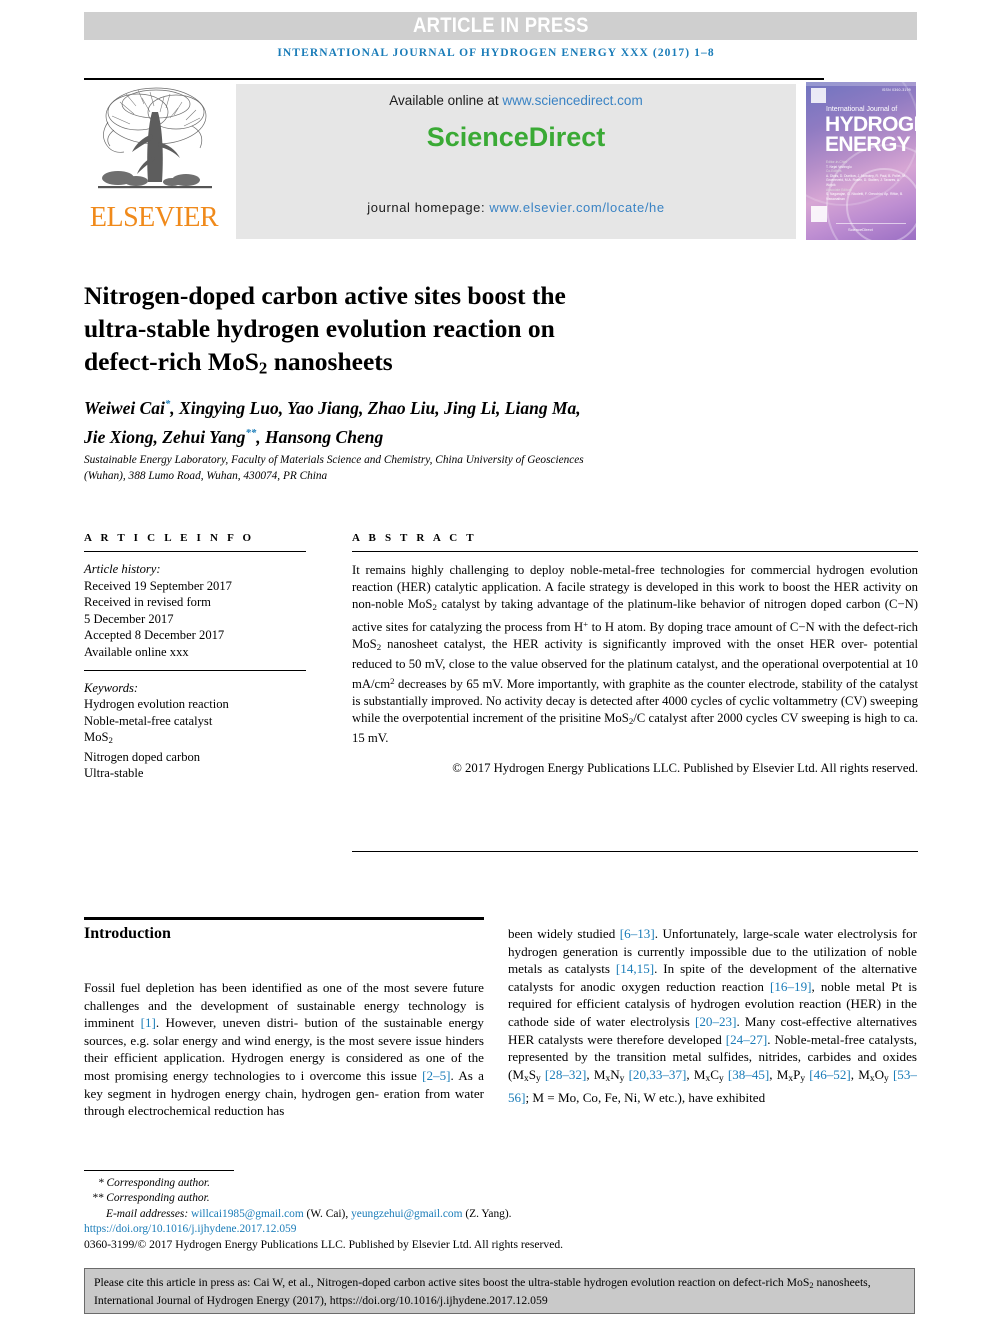 The image size is (992, 1323). I want to click on article-history-item: Received in revised form, so click(147, 602).